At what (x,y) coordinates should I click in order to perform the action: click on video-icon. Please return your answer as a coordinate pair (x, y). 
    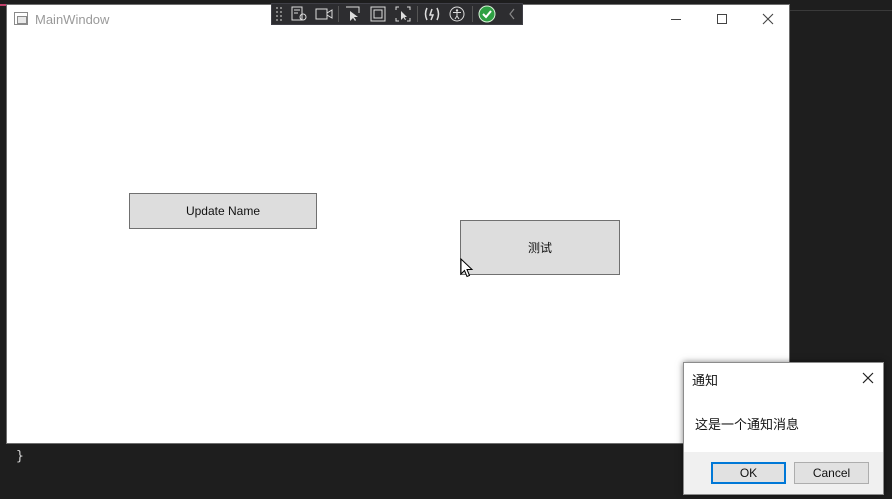
    Looking at the image, I should click on (323, 14).